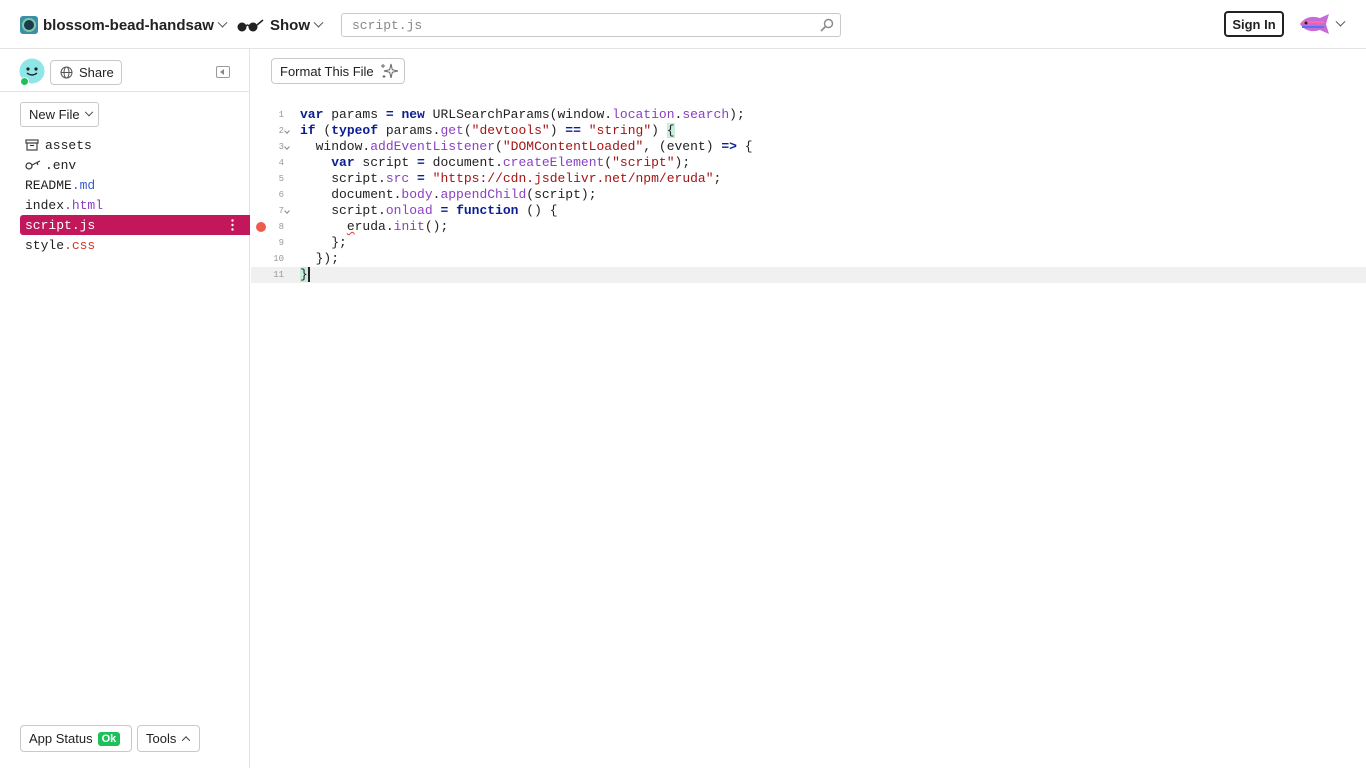 This screenshot has height=768, width=1366. What do you see at coordinates (250, 25) in the screenshot?
I see `sunglasses-icon` at bounding box center [250, 25].